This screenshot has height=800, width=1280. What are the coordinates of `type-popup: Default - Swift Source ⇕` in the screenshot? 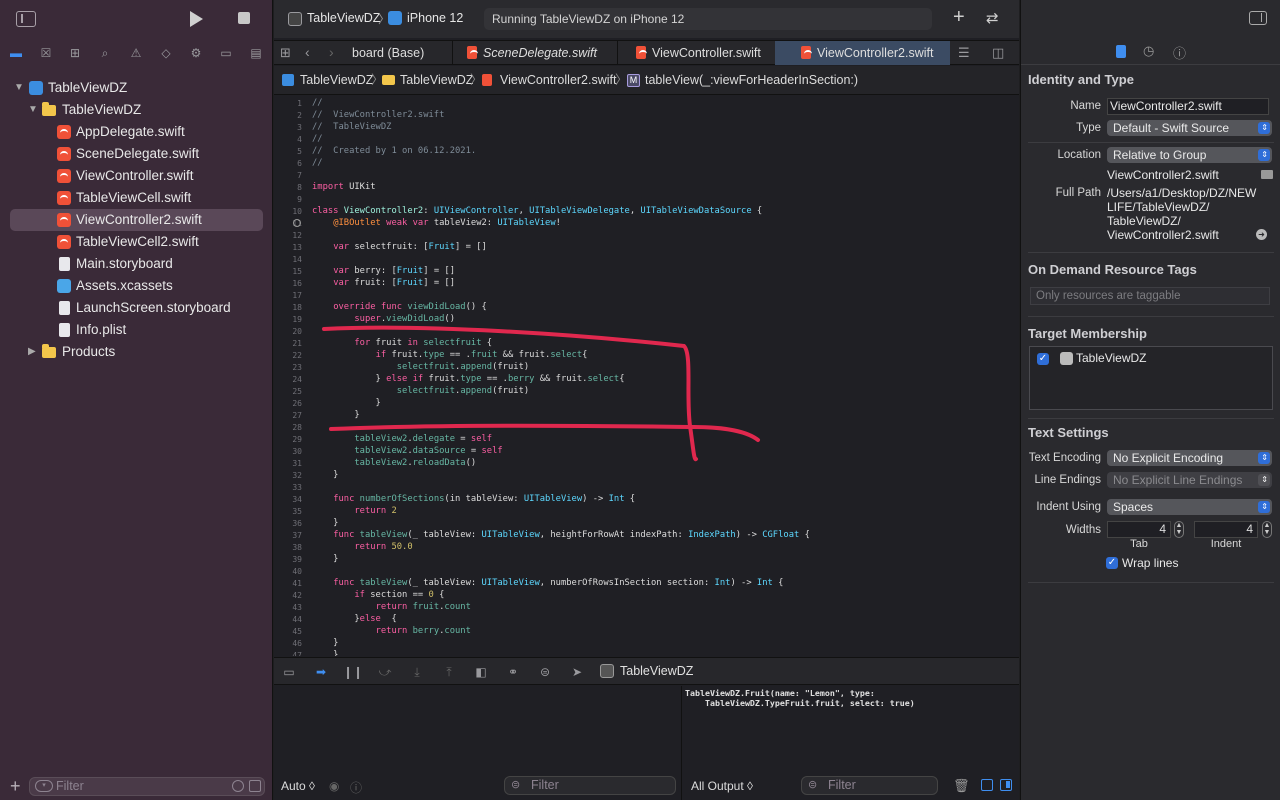 It's located at (1189, 128).